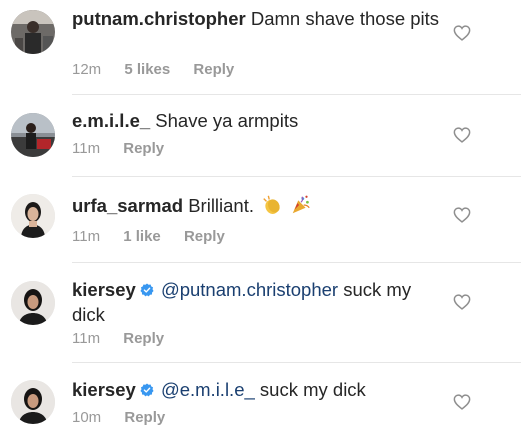 The image size is (521, 442). Describe the element at coordinates (302, 204) in the screenshot. I see `party-popper-emoji` at that location.